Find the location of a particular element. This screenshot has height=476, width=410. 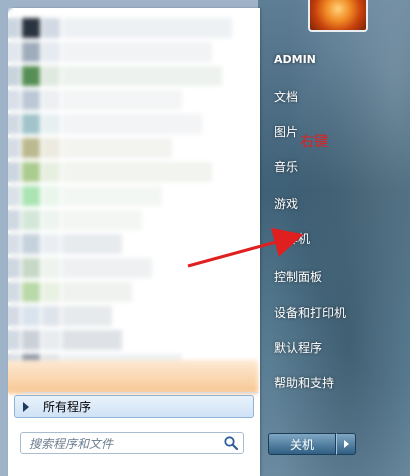

menu-item-help-support: 帮助和支持 is located at coordinates (304, 382).